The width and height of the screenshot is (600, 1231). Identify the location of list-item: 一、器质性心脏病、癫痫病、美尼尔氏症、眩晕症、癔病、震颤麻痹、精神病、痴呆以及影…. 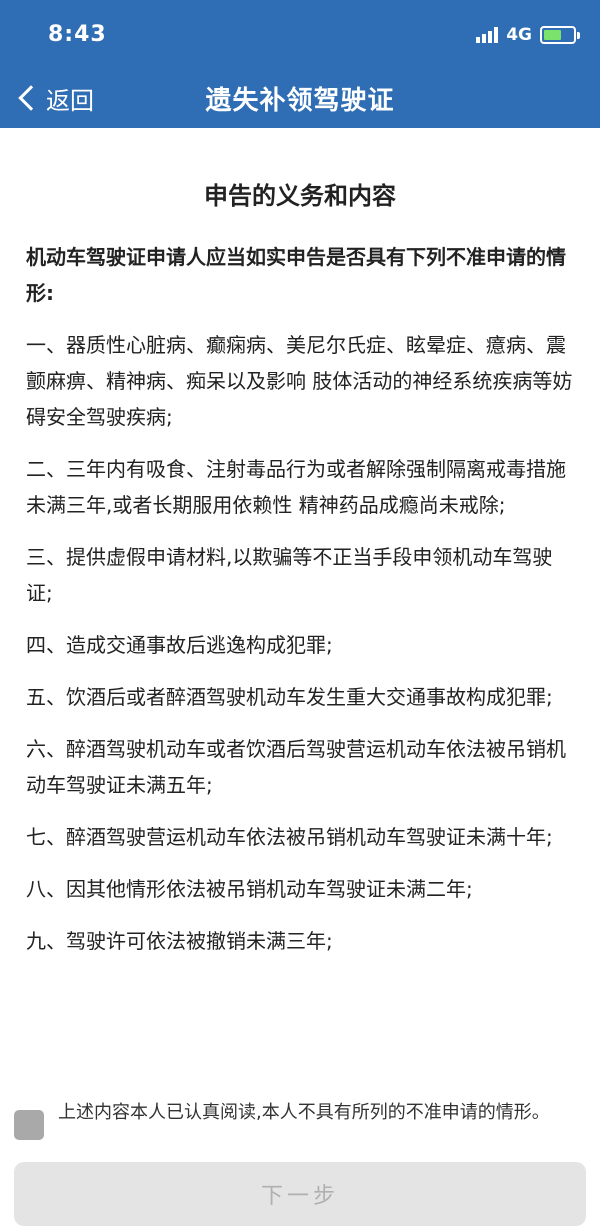
(299, 381).